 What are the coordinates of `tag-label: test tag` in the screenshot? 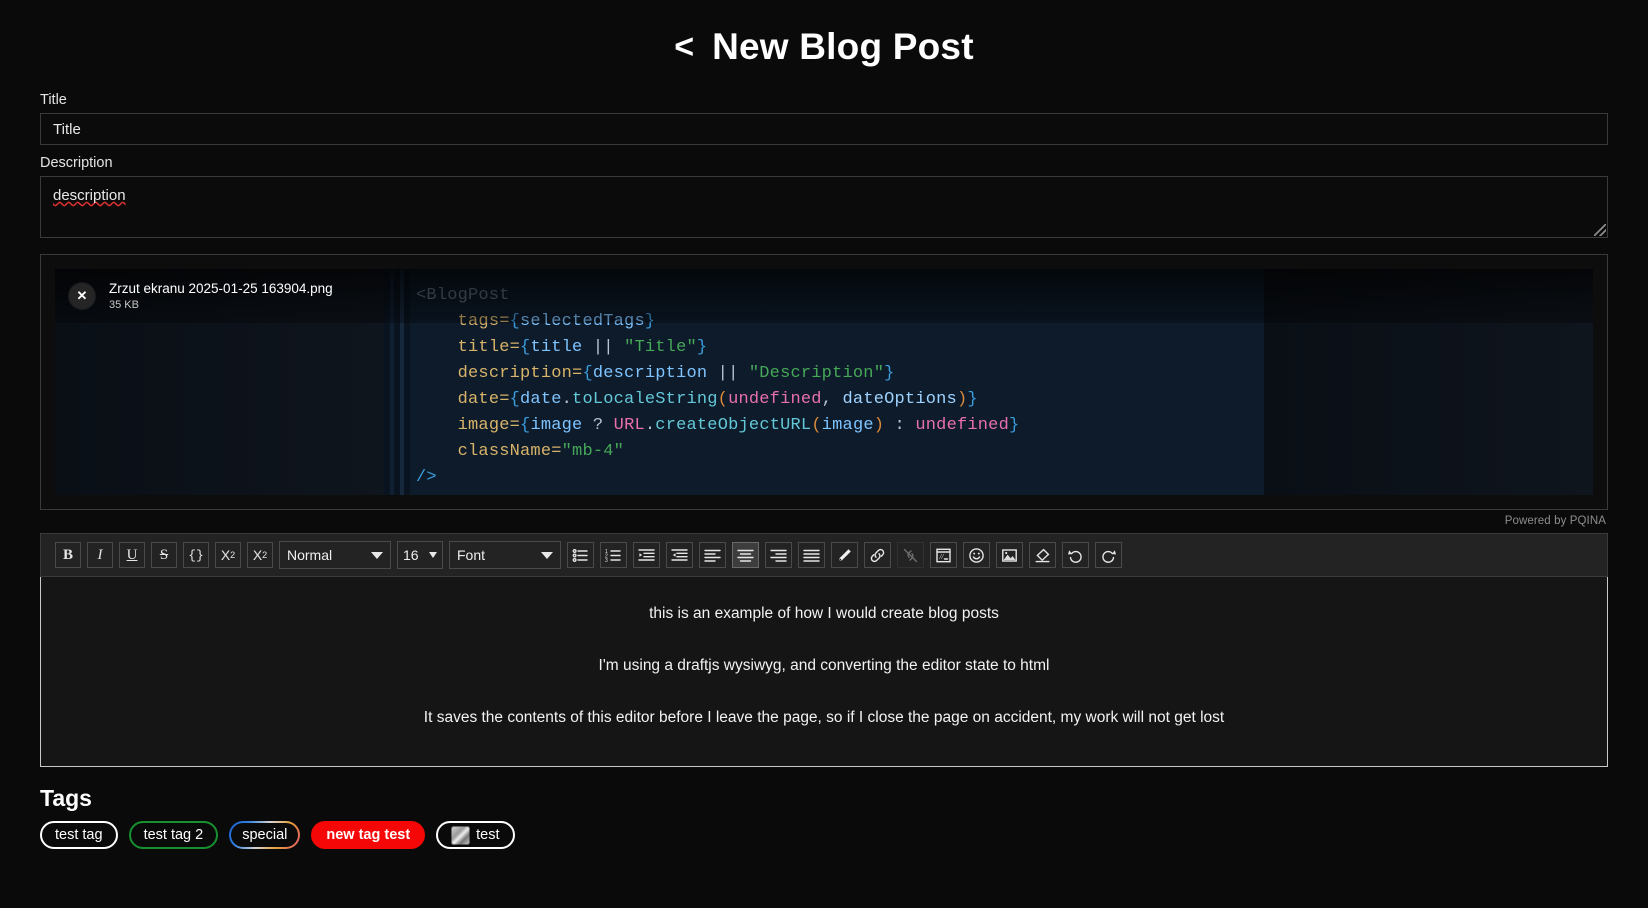 It's located at (79, 835).